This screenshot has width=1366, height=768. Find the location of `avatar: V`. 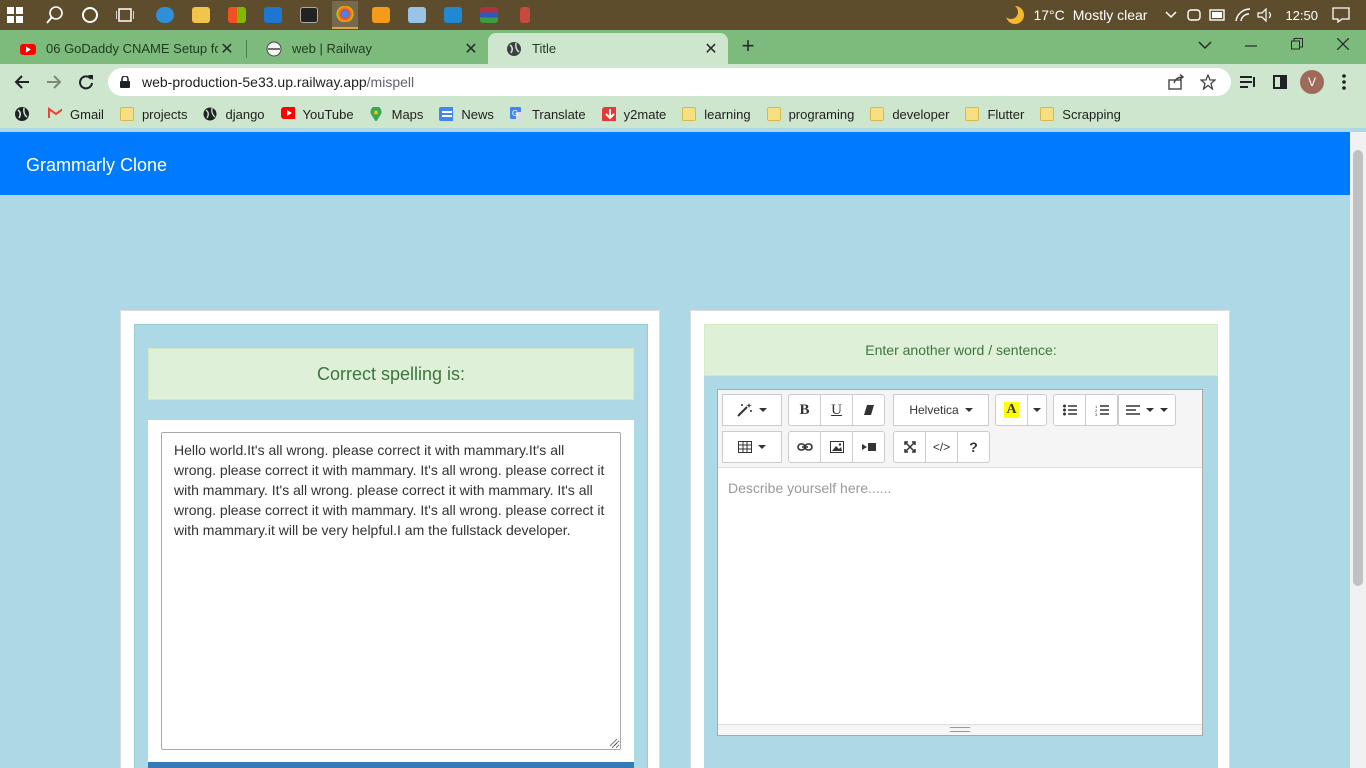

avatar: V is located at coordinates (1312, 82).